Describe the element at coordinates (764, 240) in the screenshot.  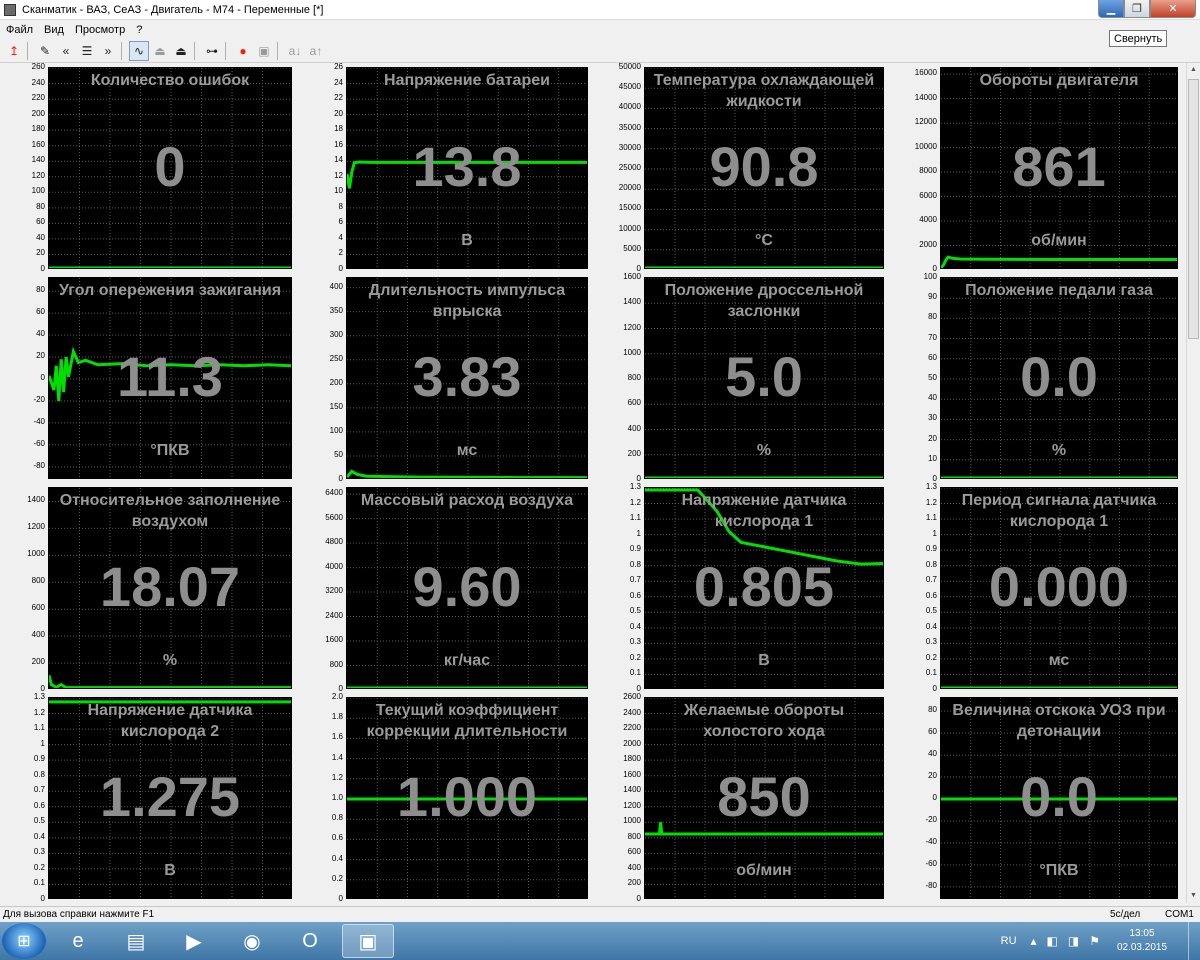
I see `gauge-unit: °С` at that location.